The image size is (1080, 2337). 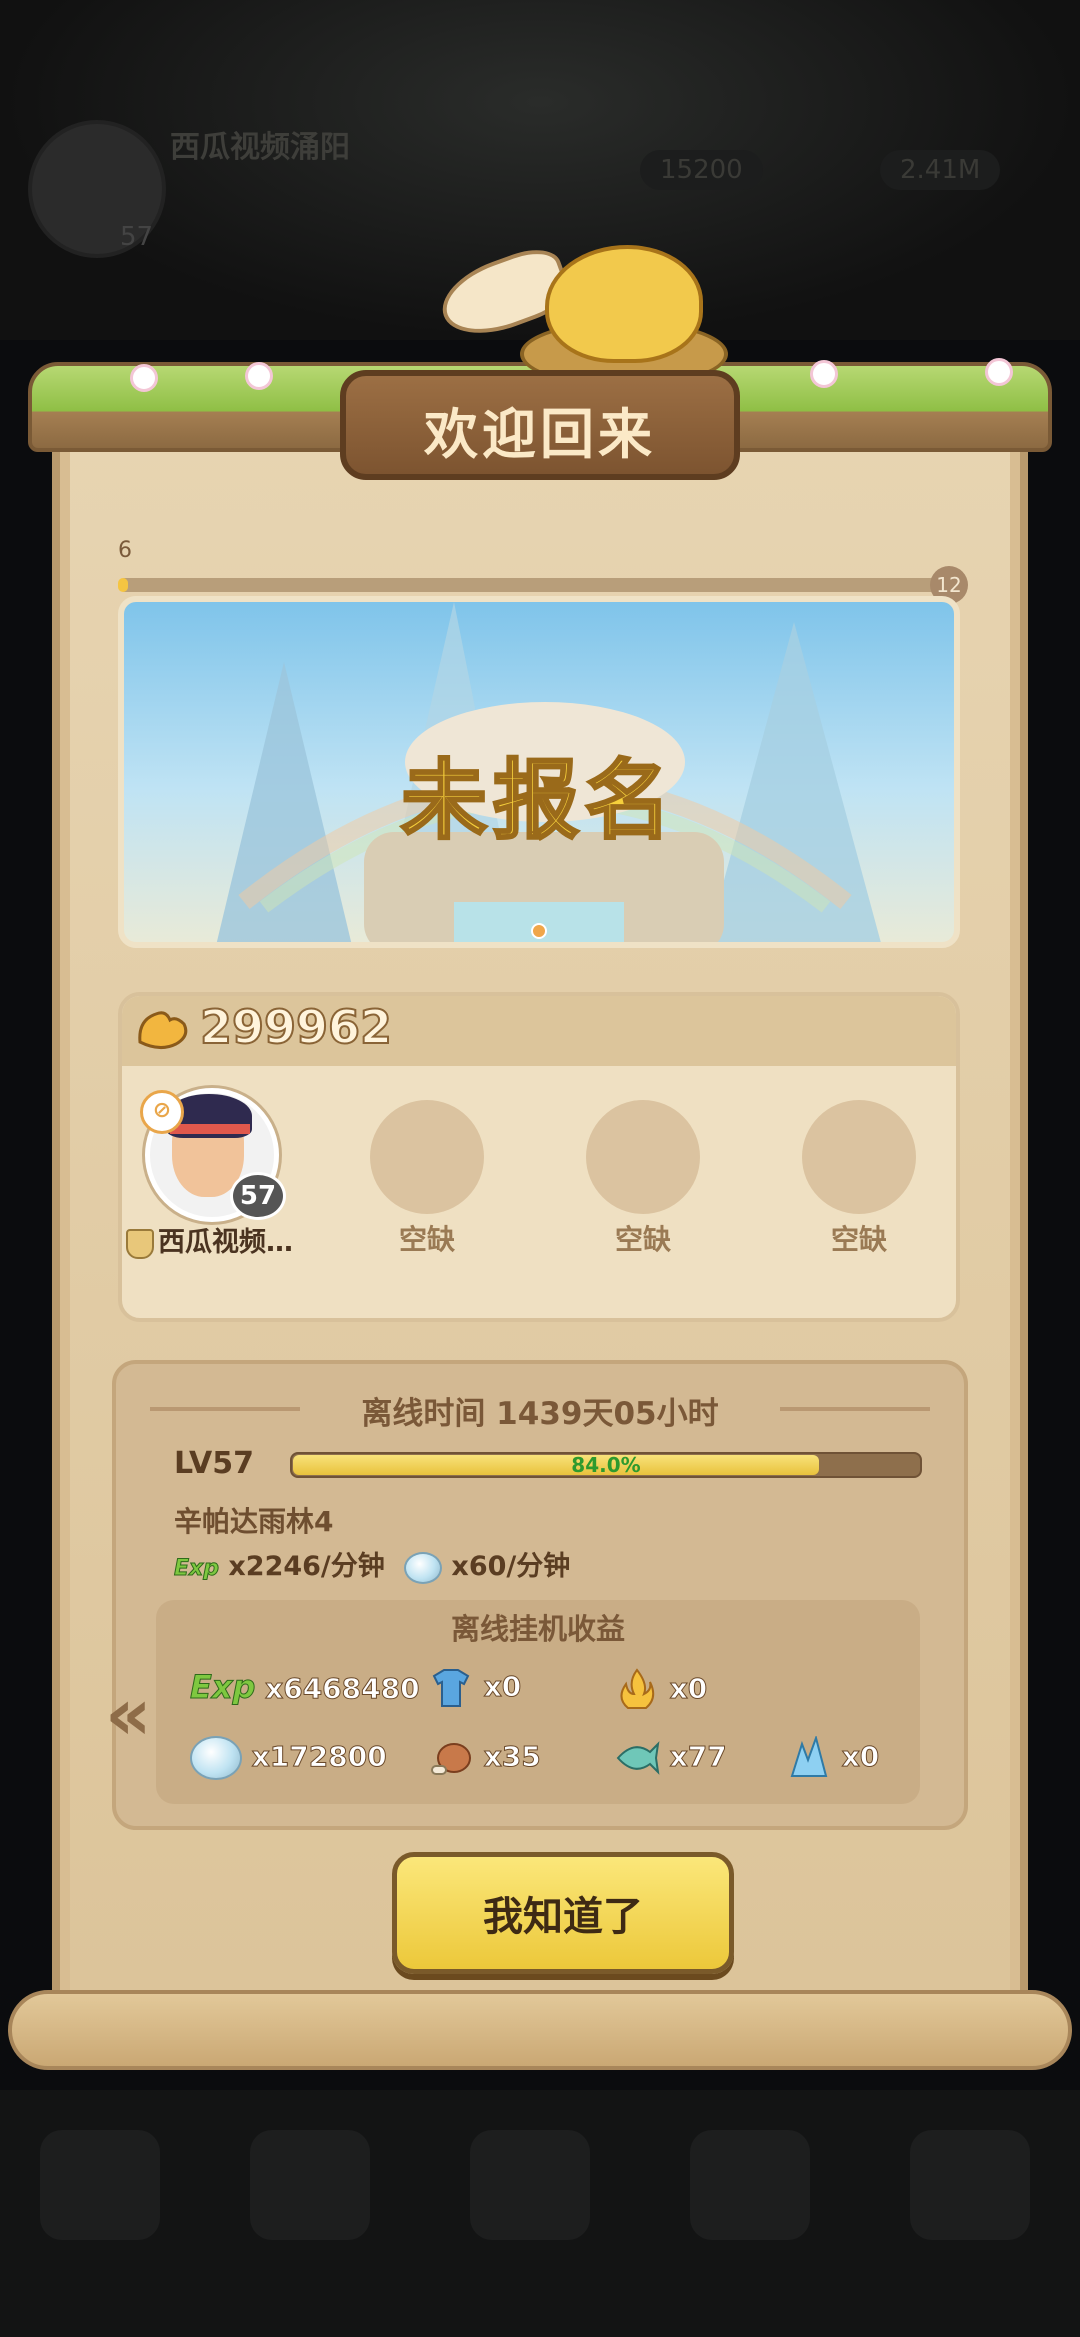 I want to click on reward-exp: Exp x6468480, so click(x=304, y=1687).